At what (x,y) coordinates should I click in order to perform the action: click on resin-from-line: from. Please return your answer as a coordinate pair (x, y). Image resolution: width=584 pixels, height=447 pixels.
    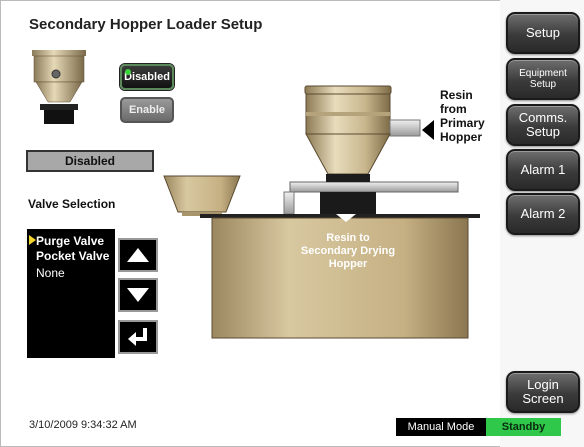
    Looking at the image, I should click on (453, 109).